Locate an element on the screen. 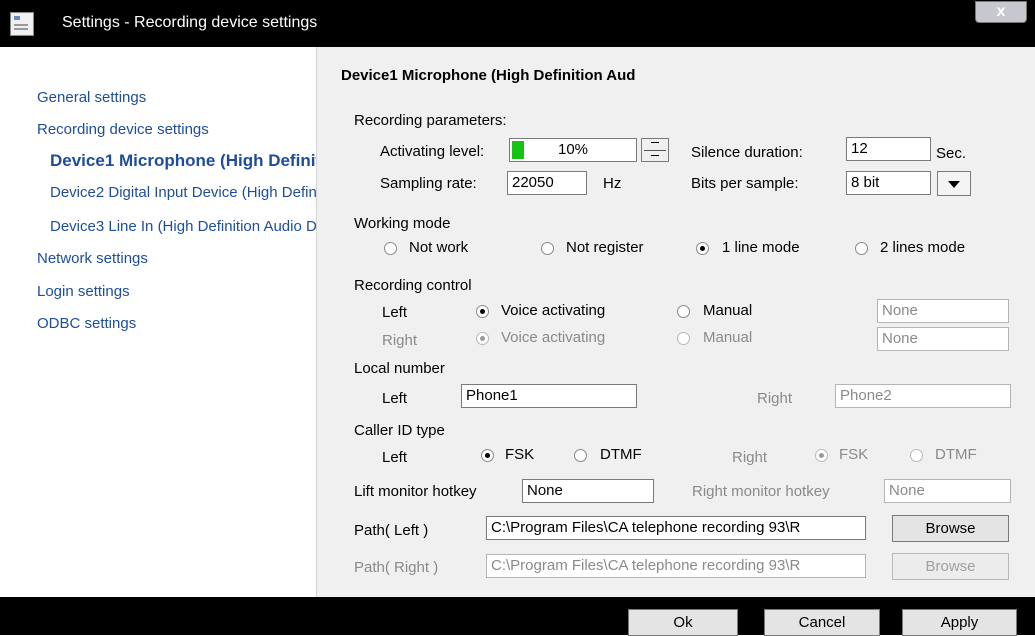  ok-button: Ok is located at coordinates (683, 622).